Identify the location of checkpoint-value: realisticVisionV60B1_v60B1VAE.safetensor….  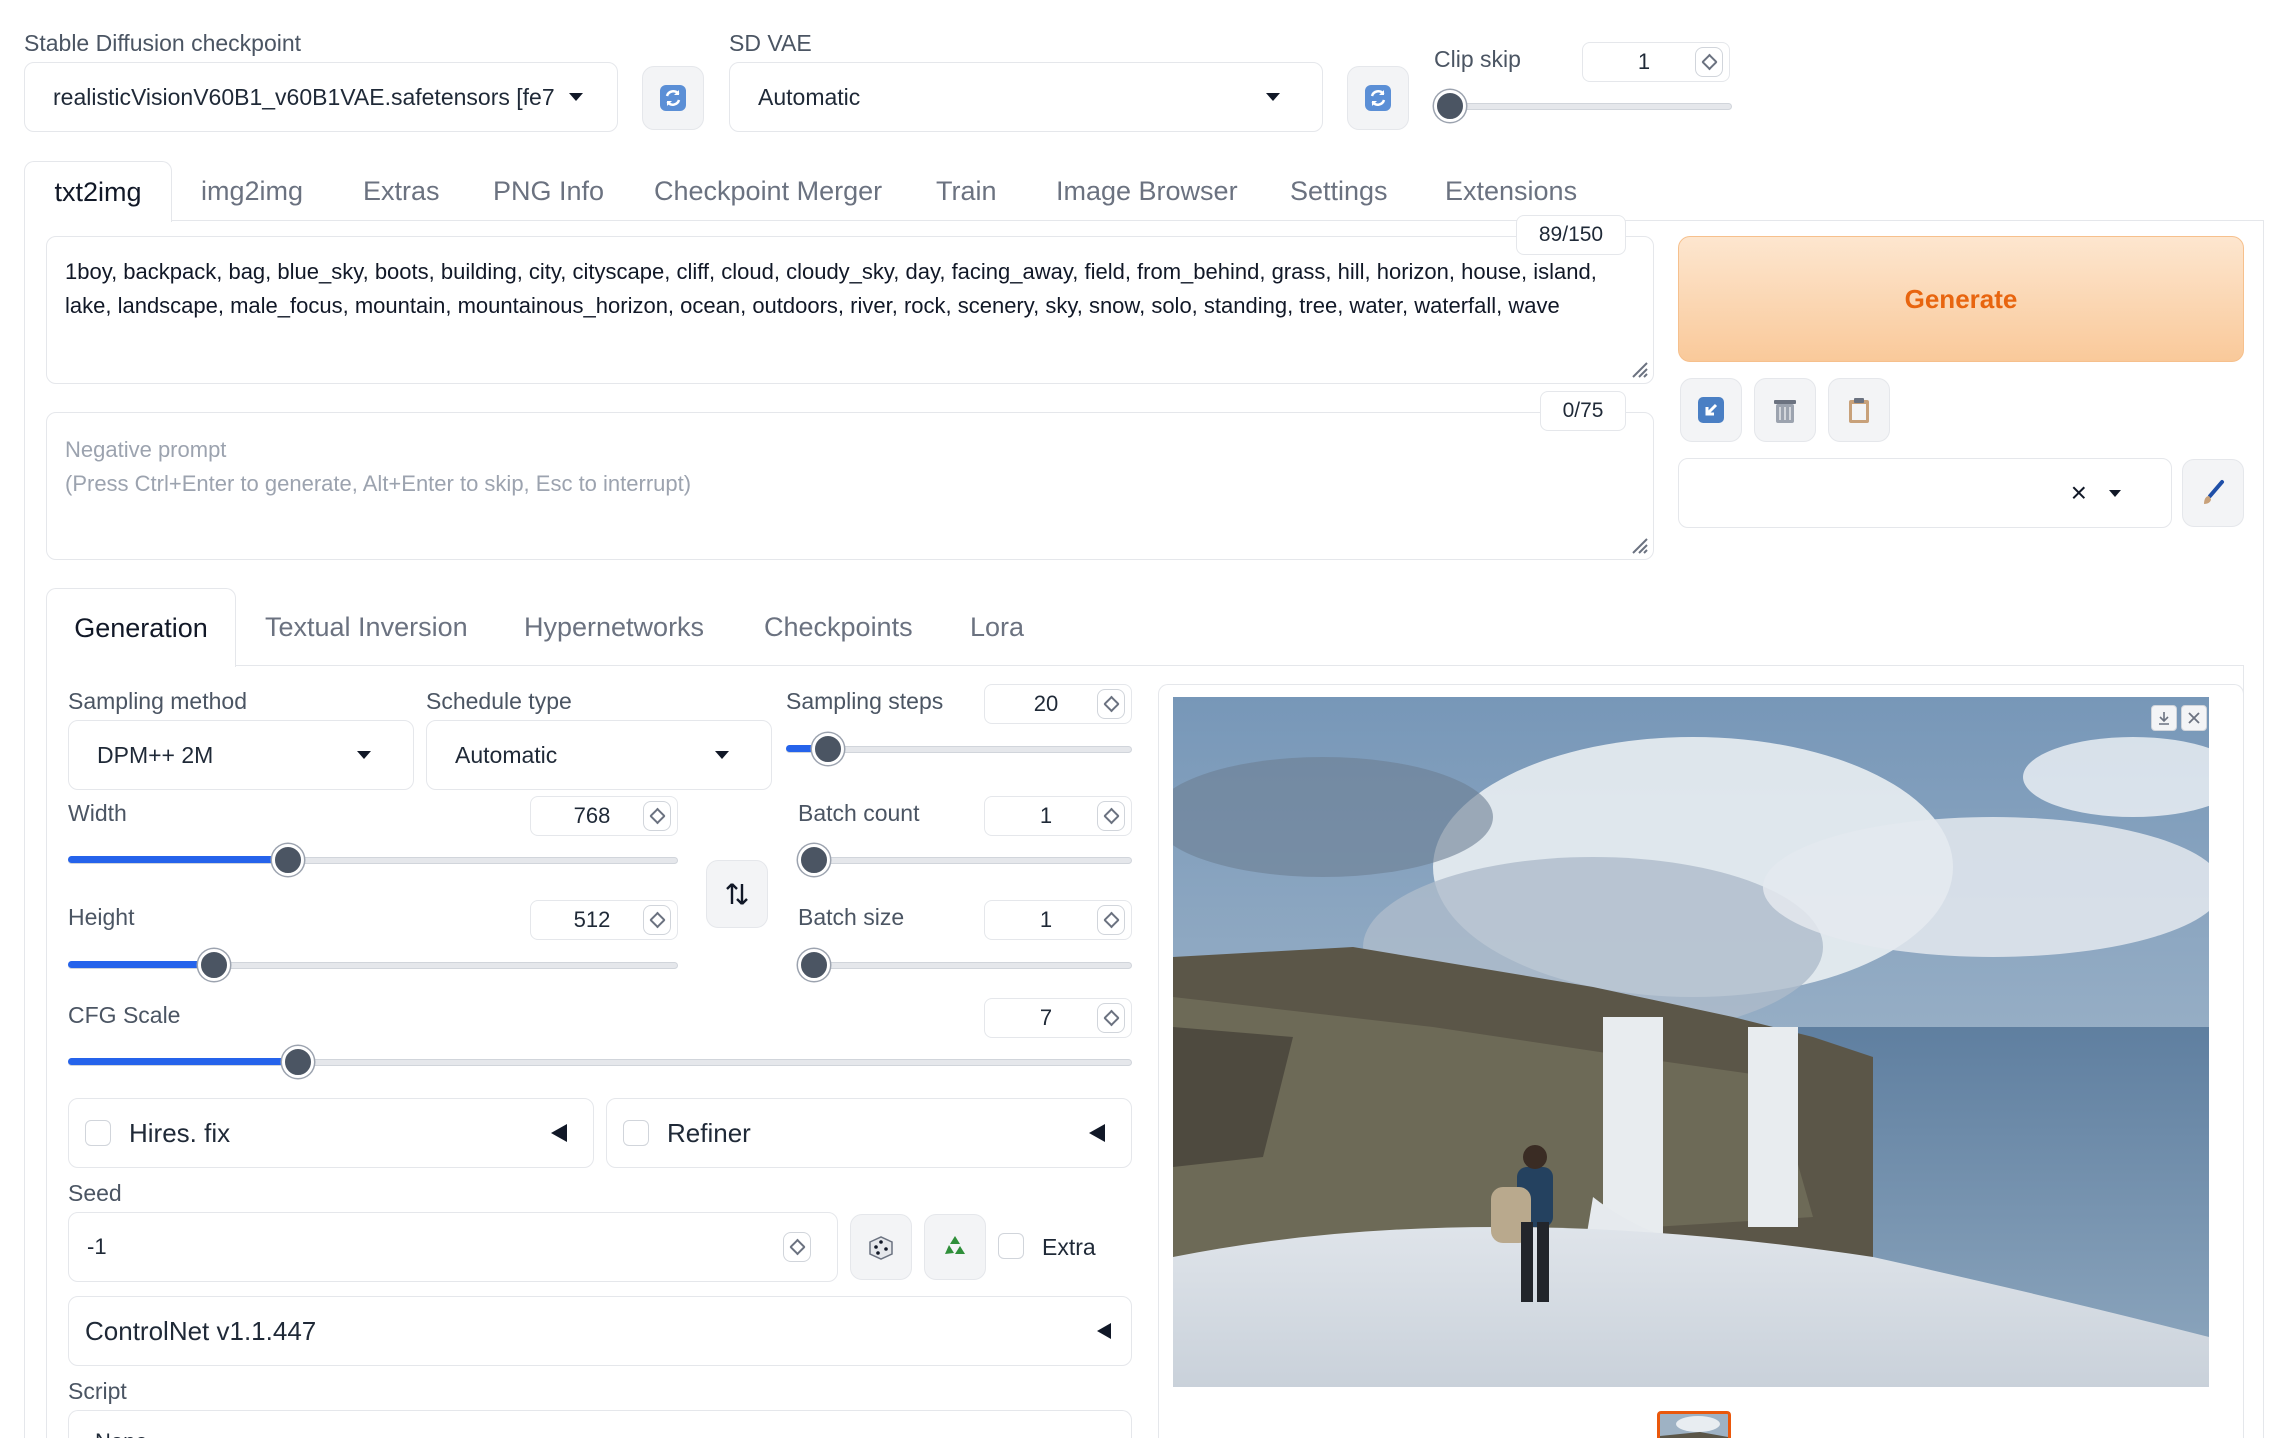
(304, 96).